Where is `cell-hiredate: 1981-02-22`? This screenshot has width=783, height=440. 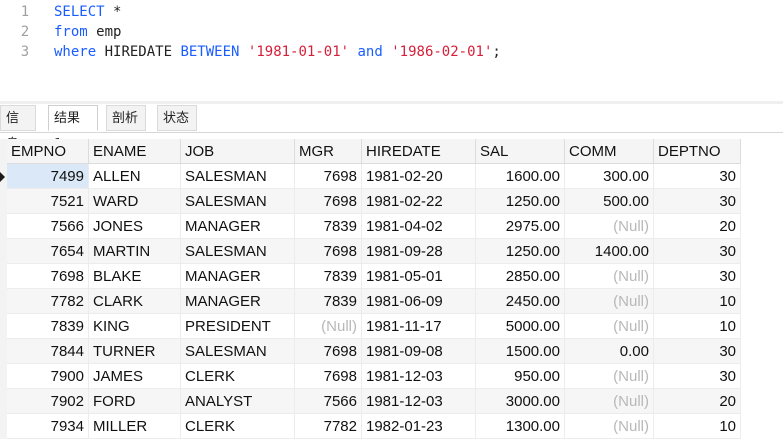
cell-hiredate: 1981-02-22 is located at coordinates (419, 201).